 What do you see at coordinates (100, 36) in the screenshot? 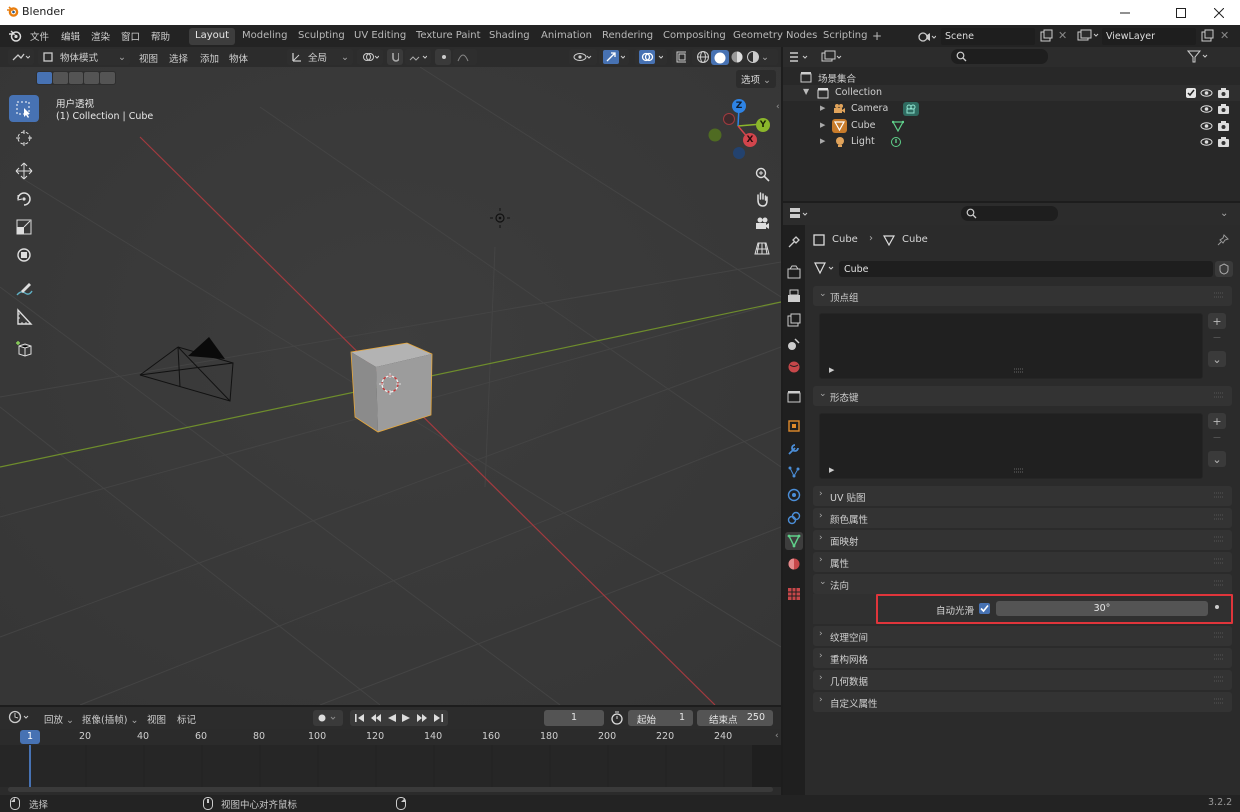
I see `menu-render: 渲染` at bounding box center [100, 36].